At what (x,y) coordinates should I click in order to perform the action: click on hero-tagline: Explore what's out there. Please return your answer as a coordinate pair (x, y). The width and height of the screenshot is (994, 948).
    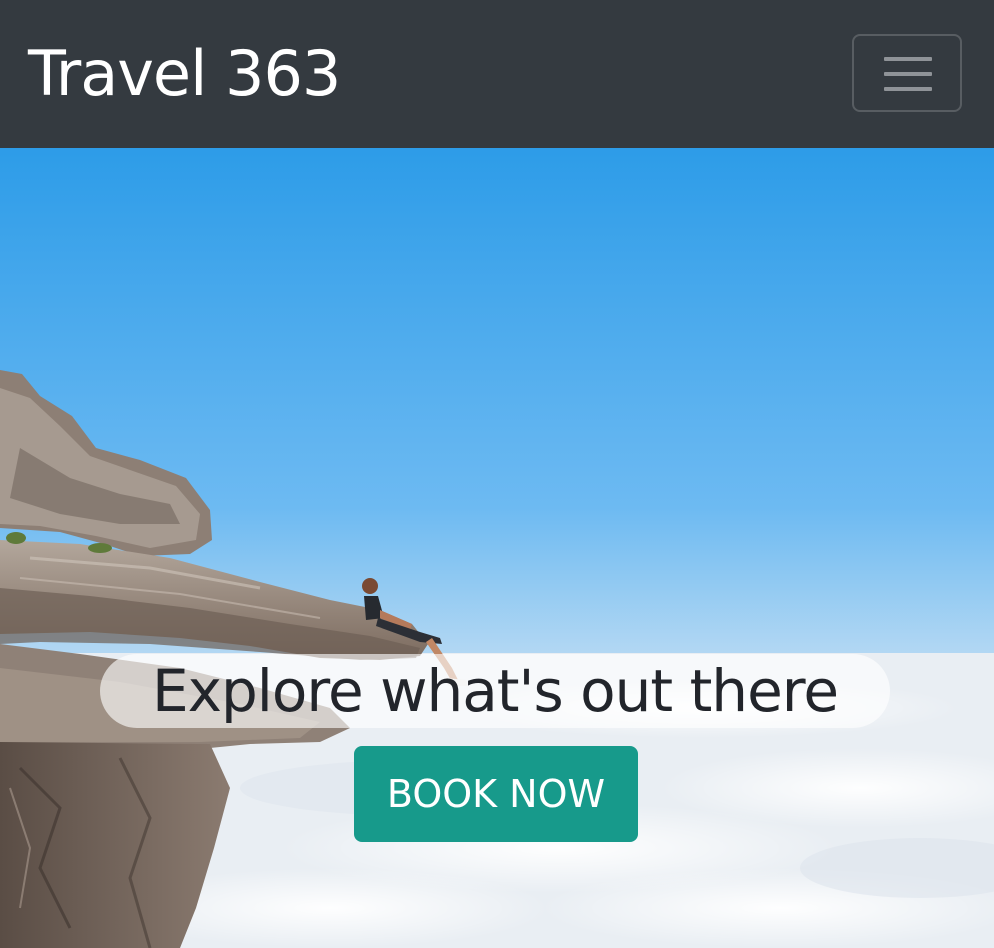
    Looking at the image, I should click on (495, 691).